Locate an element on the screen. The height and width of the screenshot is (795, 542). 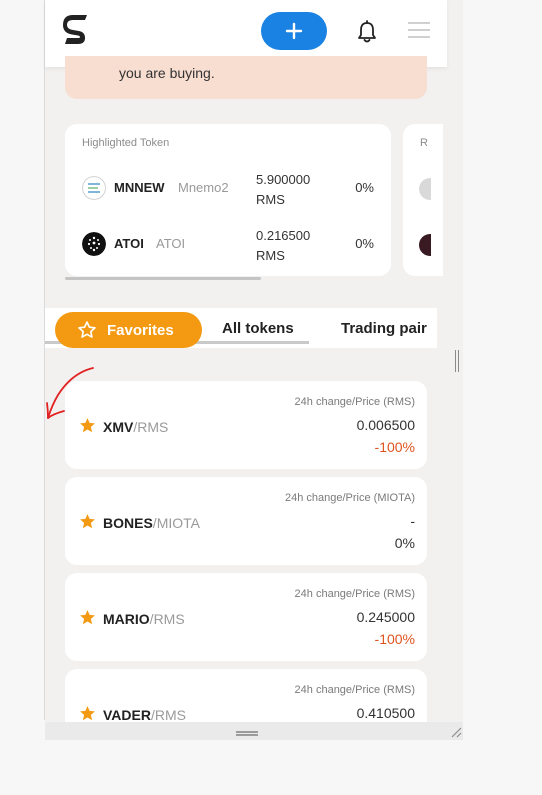
pair-price: 0.245000 is located at coordinates (385, 617).